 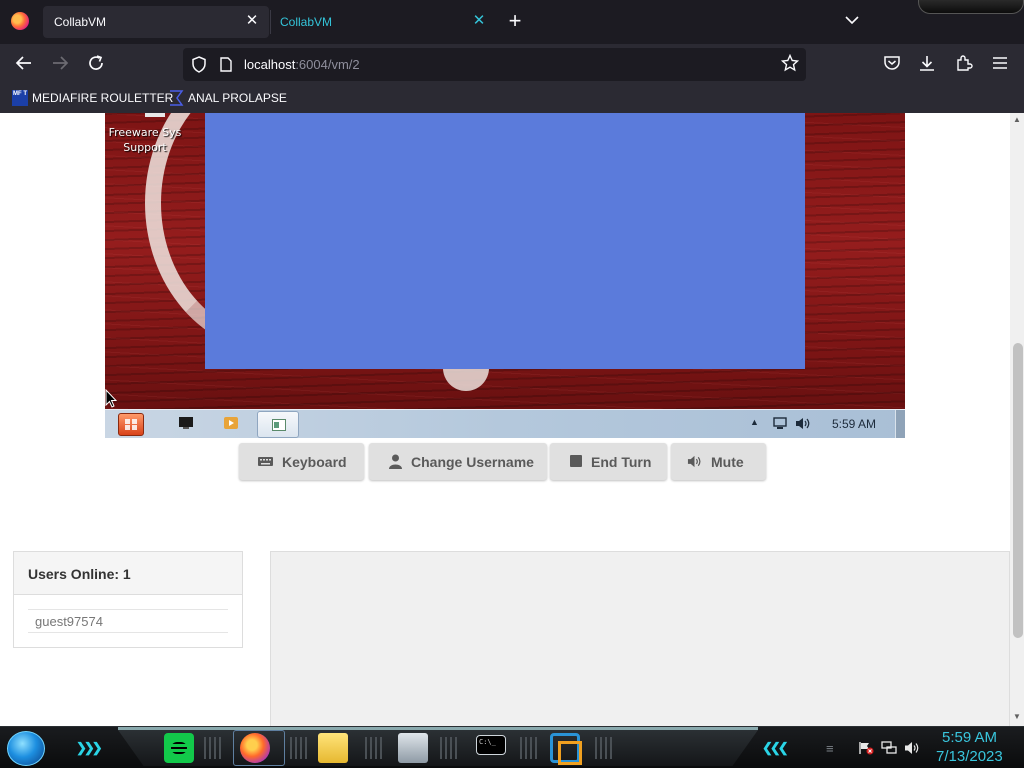 I want to click on tray-overflow-icon: ≡, so click(x=830, y=748).